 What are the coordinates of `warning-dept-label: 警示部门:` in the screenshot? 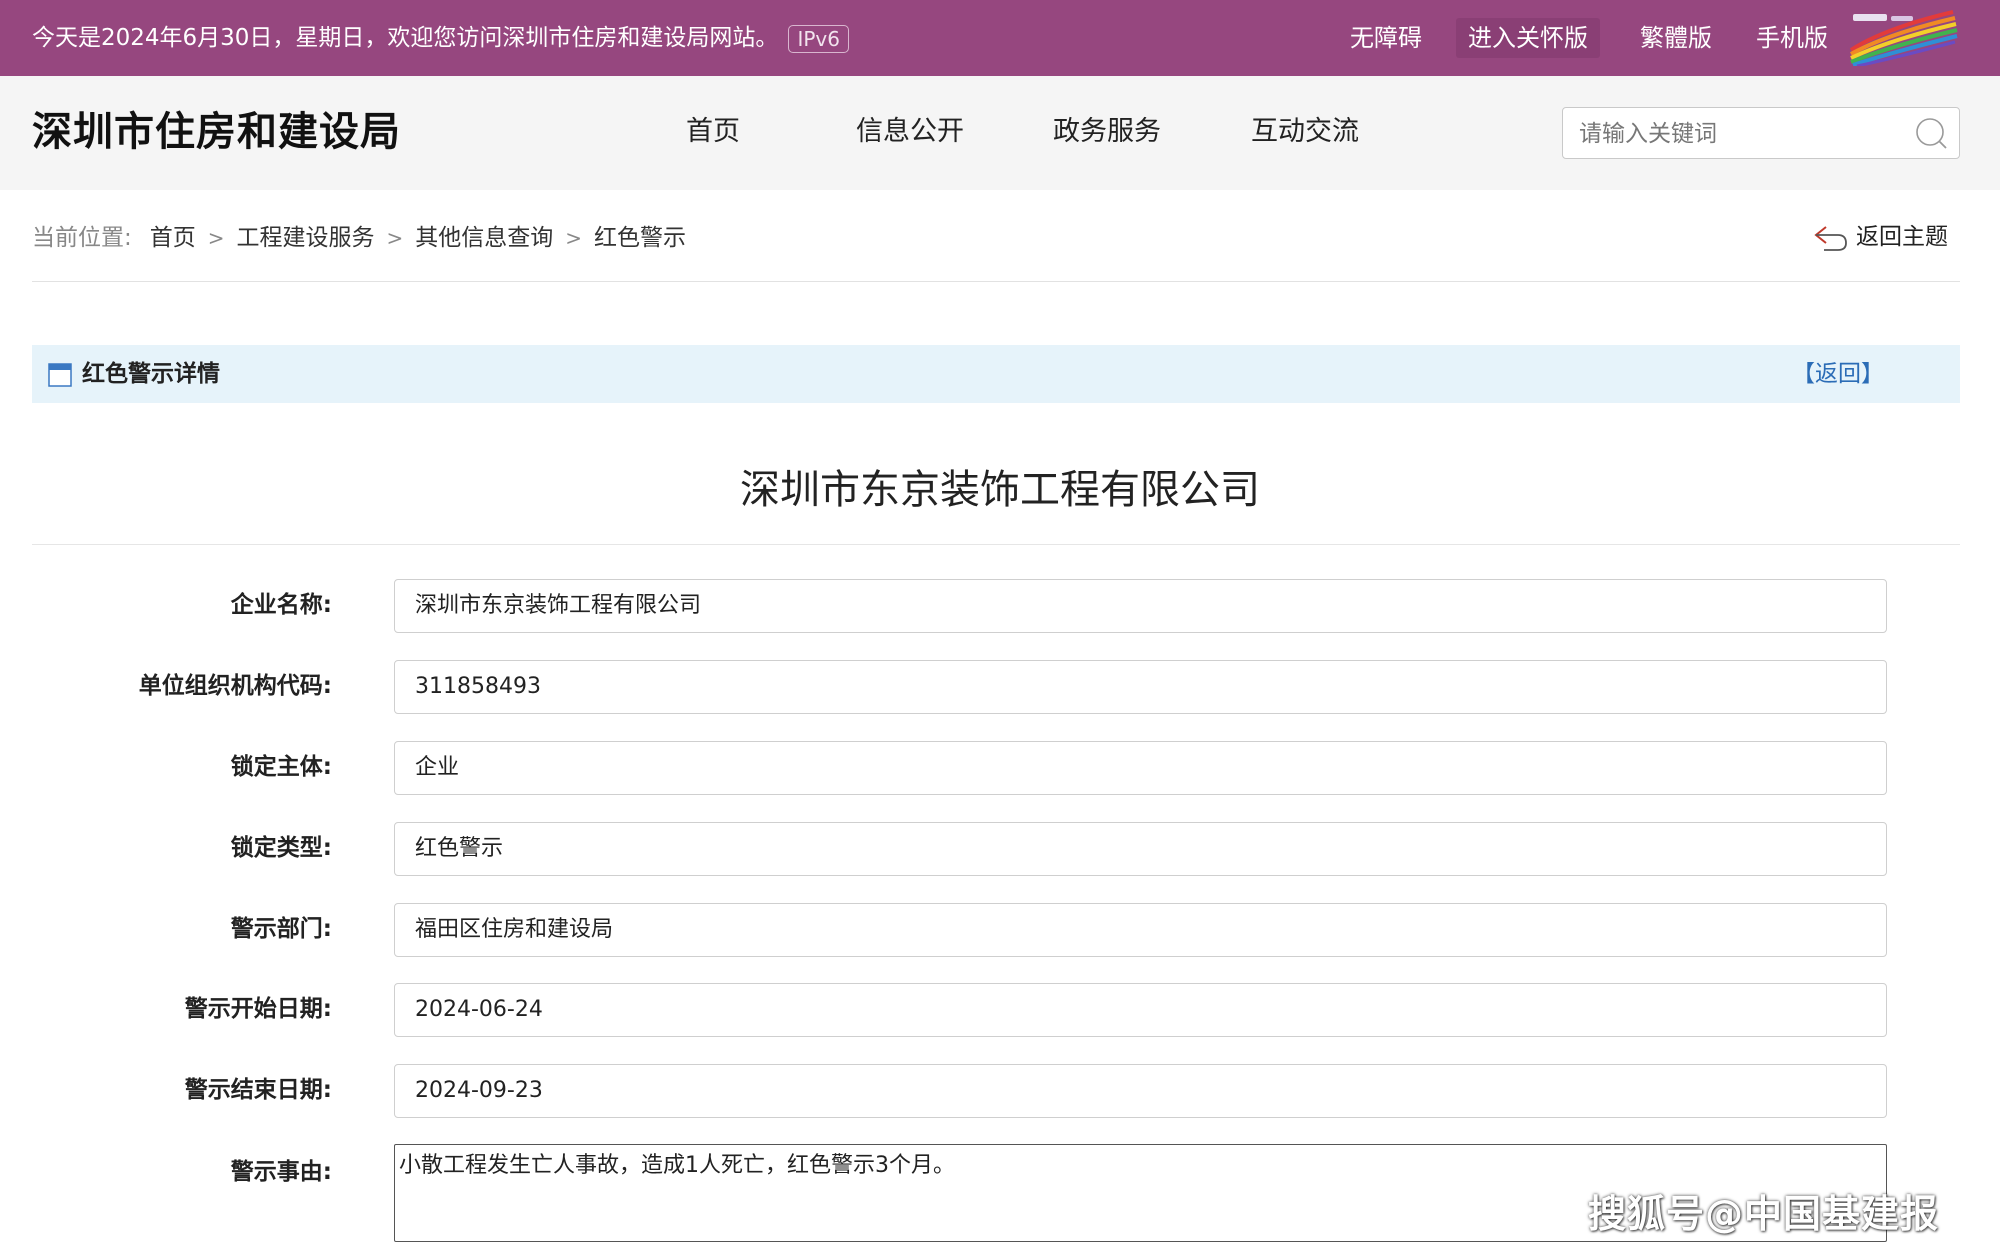 It's located at (281, 929).